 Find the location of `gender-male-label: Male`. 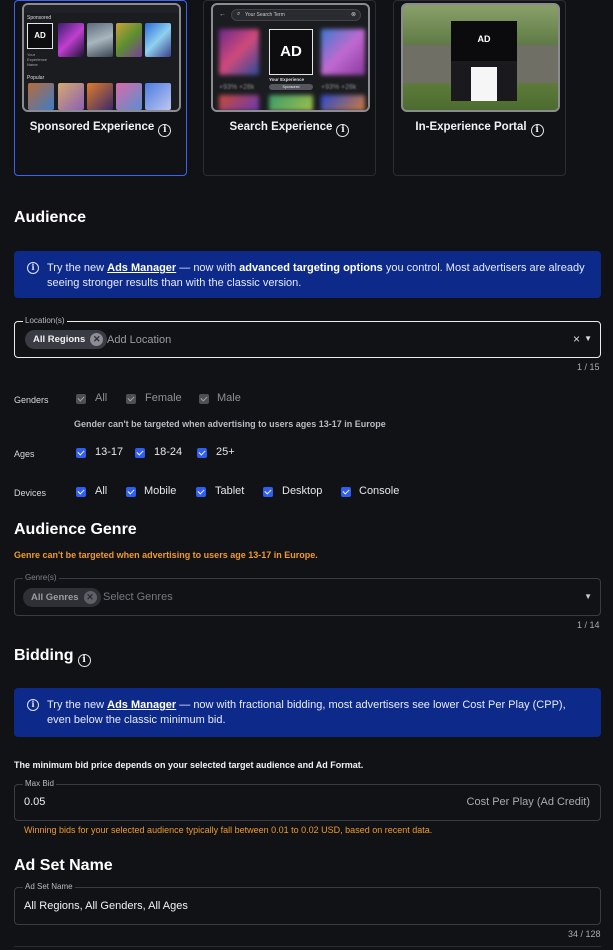

gender-male-label: Male is located at coordinates (229, 398).